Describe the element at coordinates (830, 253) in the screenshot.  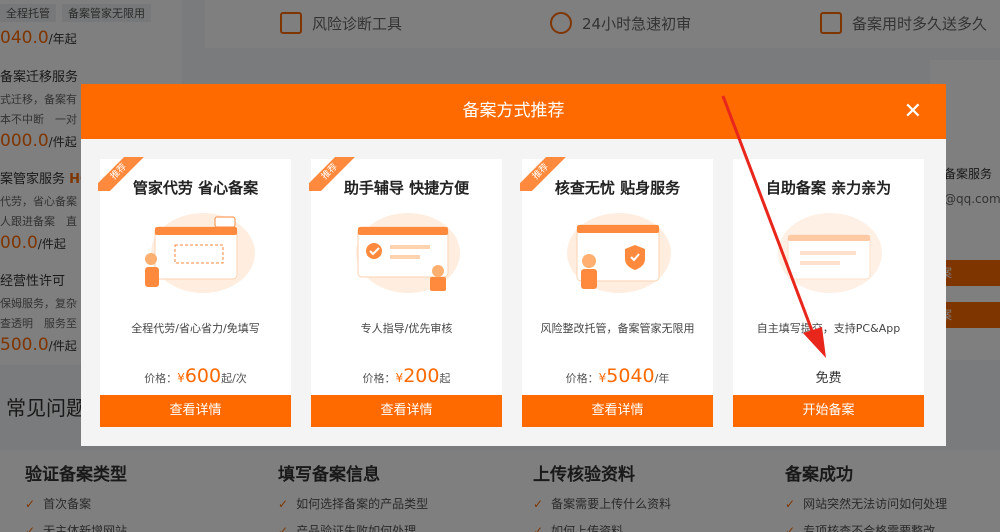
I see `self-service-illustration-icon` at that location.